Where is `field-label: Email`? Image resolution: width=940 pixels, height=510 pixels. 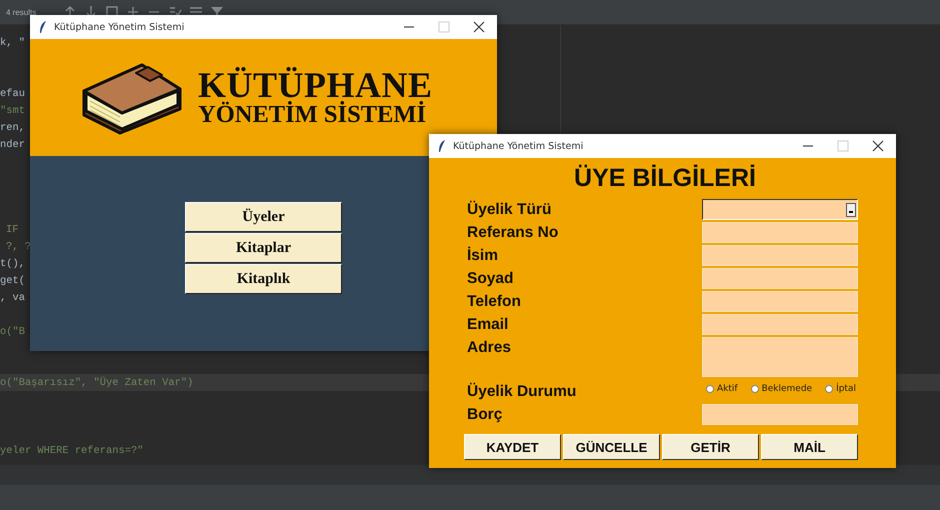
field-label: Email is located at coordinates (488, 325).